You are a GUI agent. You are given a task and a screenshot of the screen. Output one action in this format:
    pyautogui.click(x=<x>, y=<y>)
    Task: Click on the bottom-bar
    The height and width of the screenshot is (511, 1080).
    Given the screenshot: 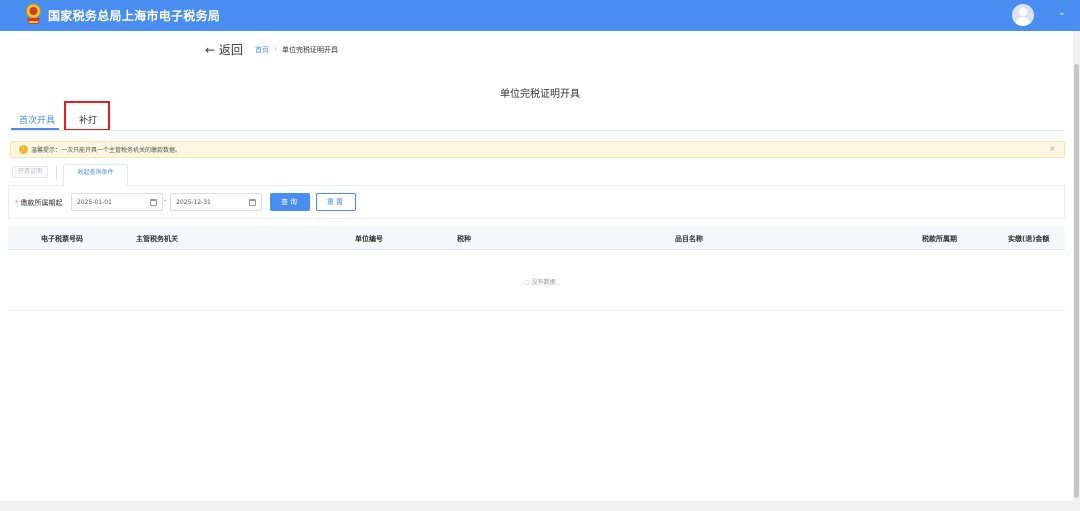 What is the action you would take?
    pyautogui.click(x=540, y=506)
    